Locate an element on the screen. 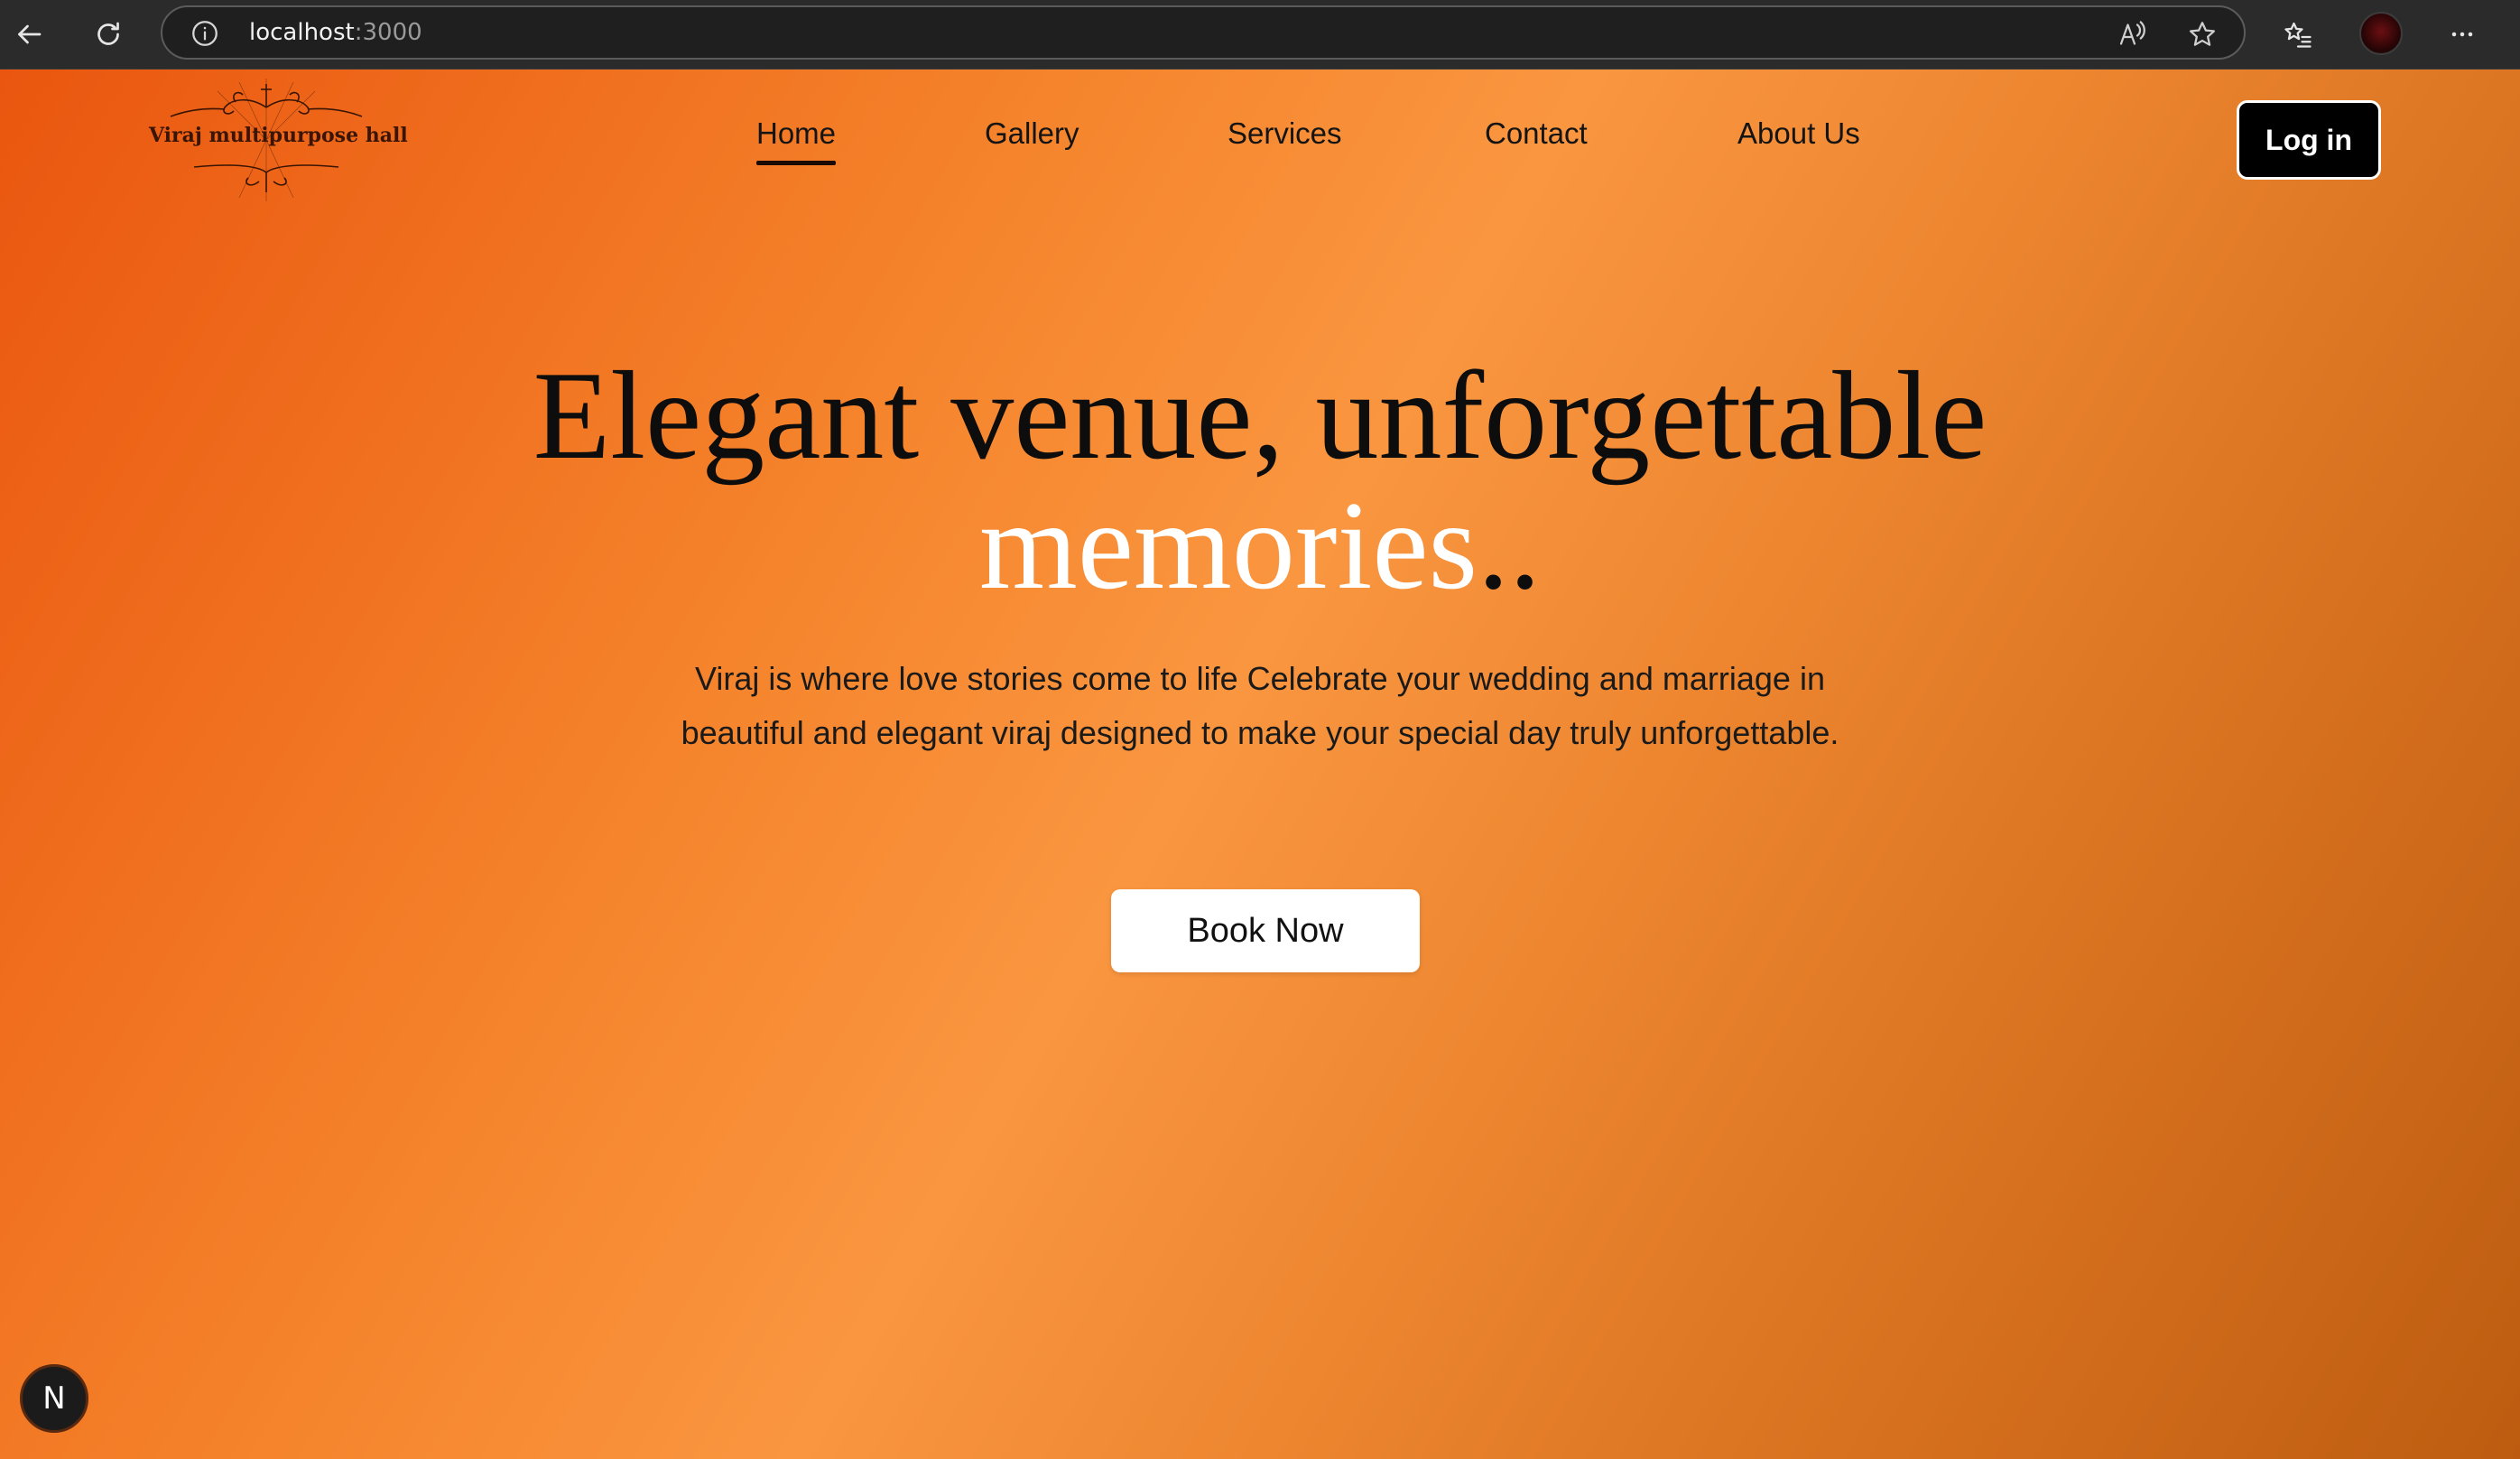 The height and width of the screenshot is (1459, 2520). reload-icon is located at coordinates (109, 34).